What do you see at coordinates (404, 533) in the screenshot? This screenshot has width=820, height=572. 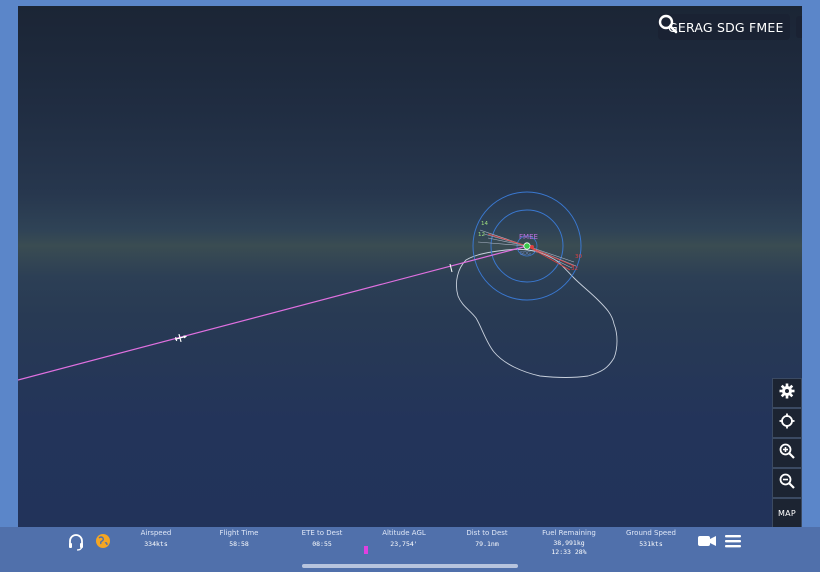 I see `stat-label: Altitude AGL` at bounding box center [404, 533].